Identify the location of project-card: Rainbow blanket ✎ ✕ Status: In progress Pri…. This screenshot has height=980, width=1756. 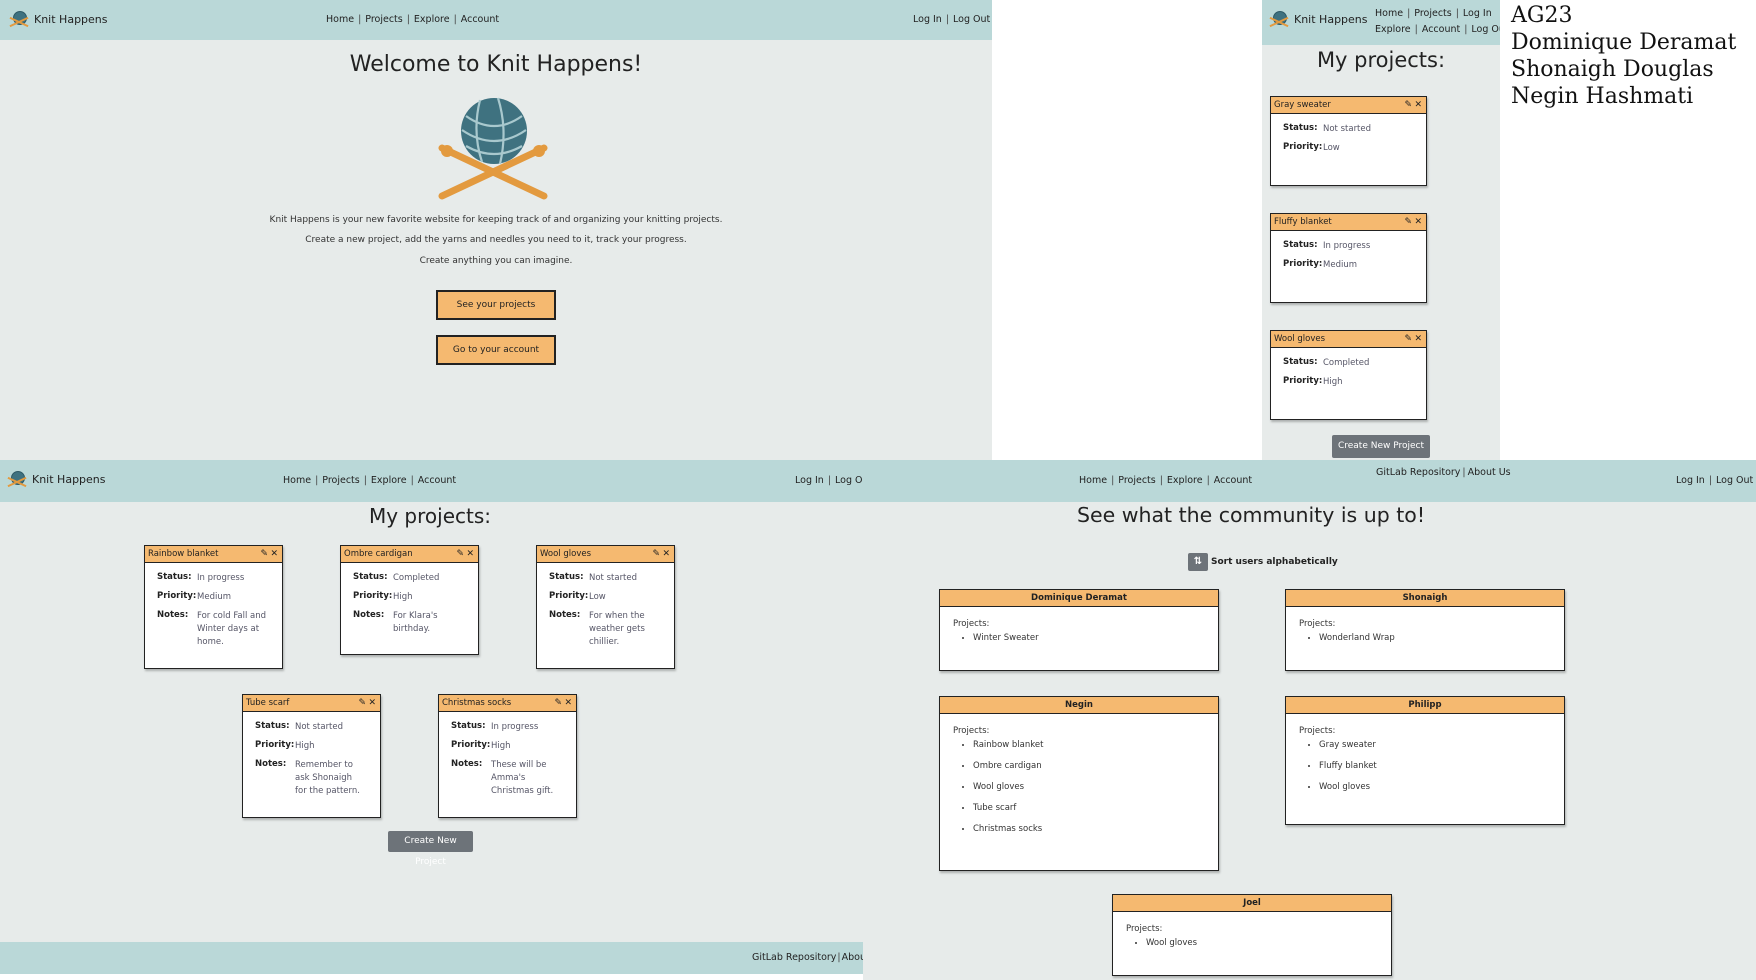
(213, 607).